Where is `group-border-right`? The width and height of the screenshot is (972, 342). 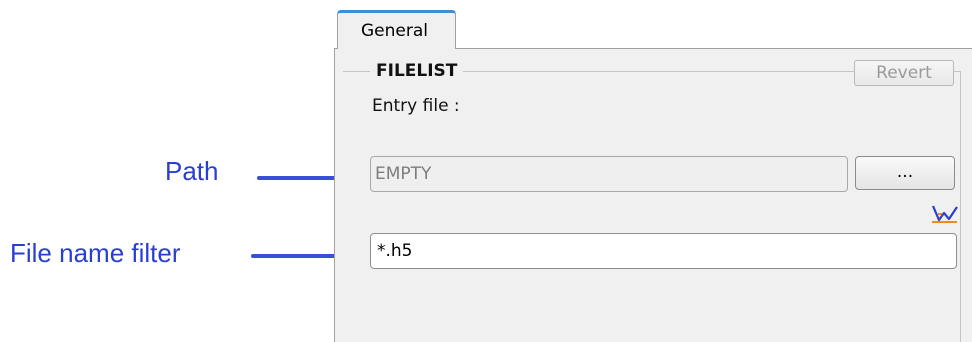 group-border-right is located at coordinates (960, 206).